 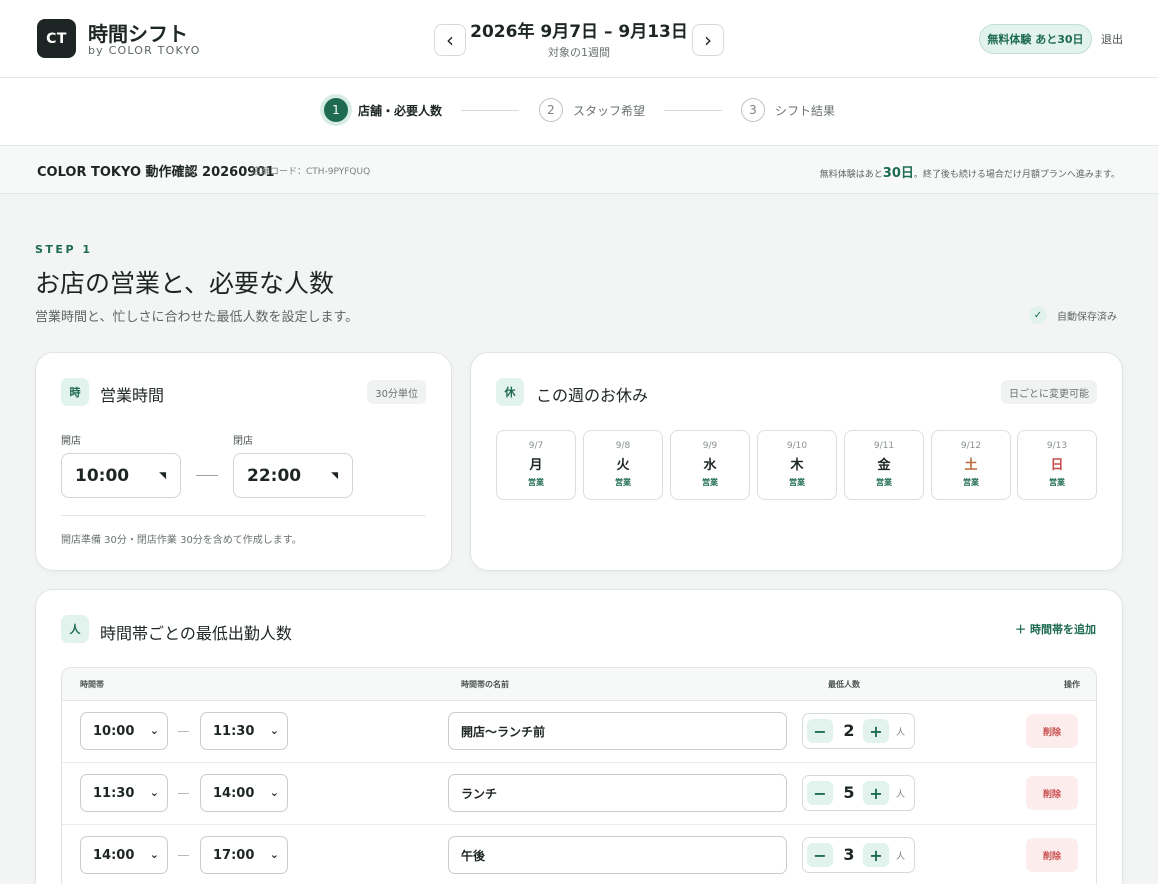 I want to click on start-time-select: 14:00 ⌄, so click(x=124, y=855).